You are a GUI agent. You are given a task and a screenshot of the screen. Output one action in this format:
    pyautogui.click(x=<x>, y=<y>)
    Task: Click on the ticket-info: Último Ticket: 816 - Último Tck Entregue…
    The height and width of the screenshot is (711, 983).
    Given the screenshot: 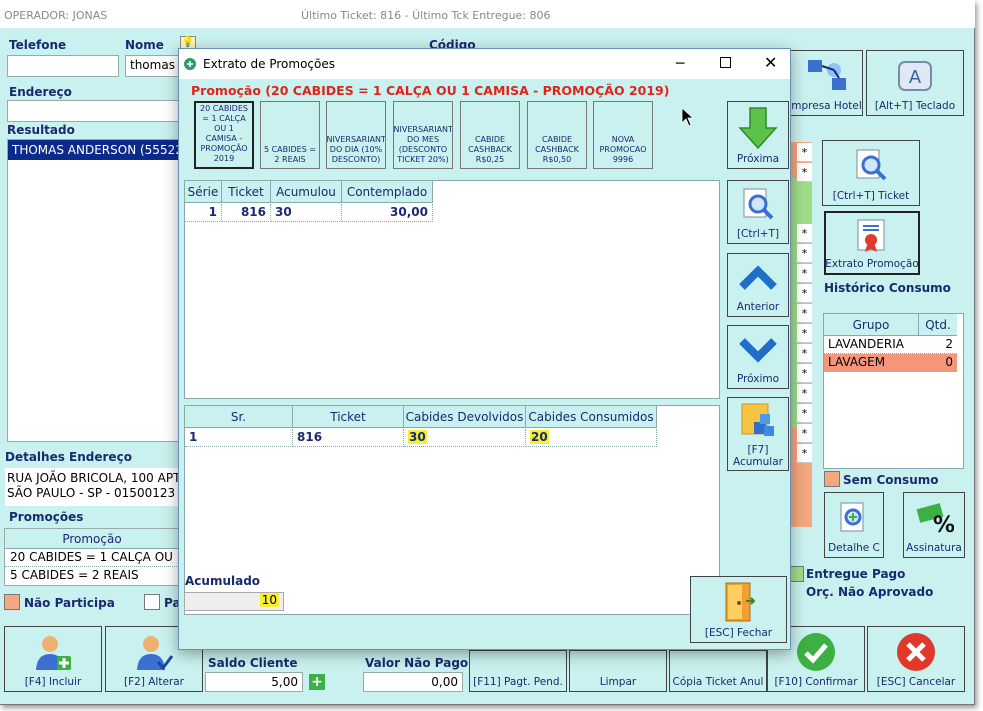 What is the action you would take?
    pyautogui.click(x=426, y=15)
    